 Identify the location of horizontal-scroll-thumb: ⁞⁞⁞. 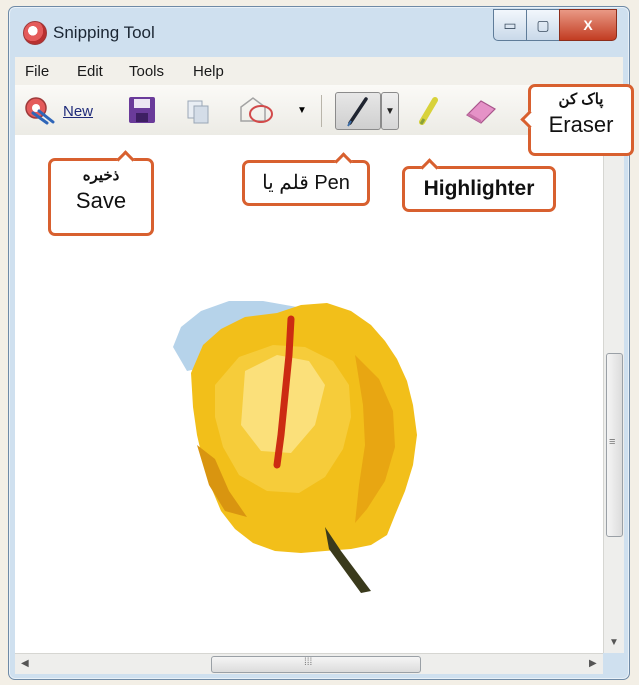
(316, 664).